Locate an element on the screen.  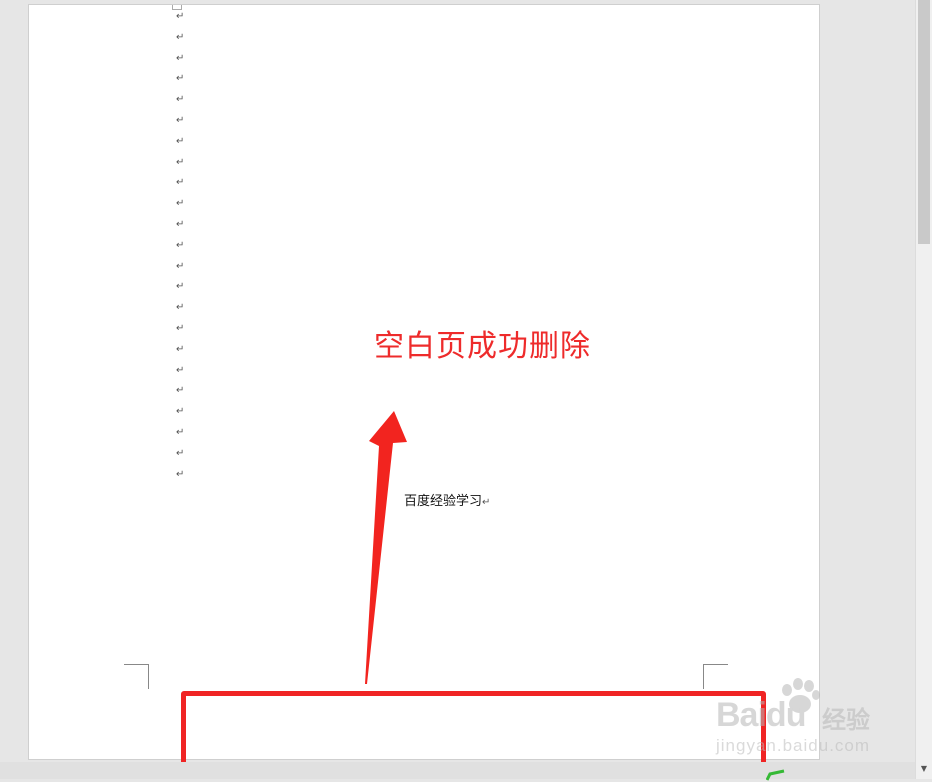
watermark-brand-prefix: Bai is located at coordinates (741, 715).